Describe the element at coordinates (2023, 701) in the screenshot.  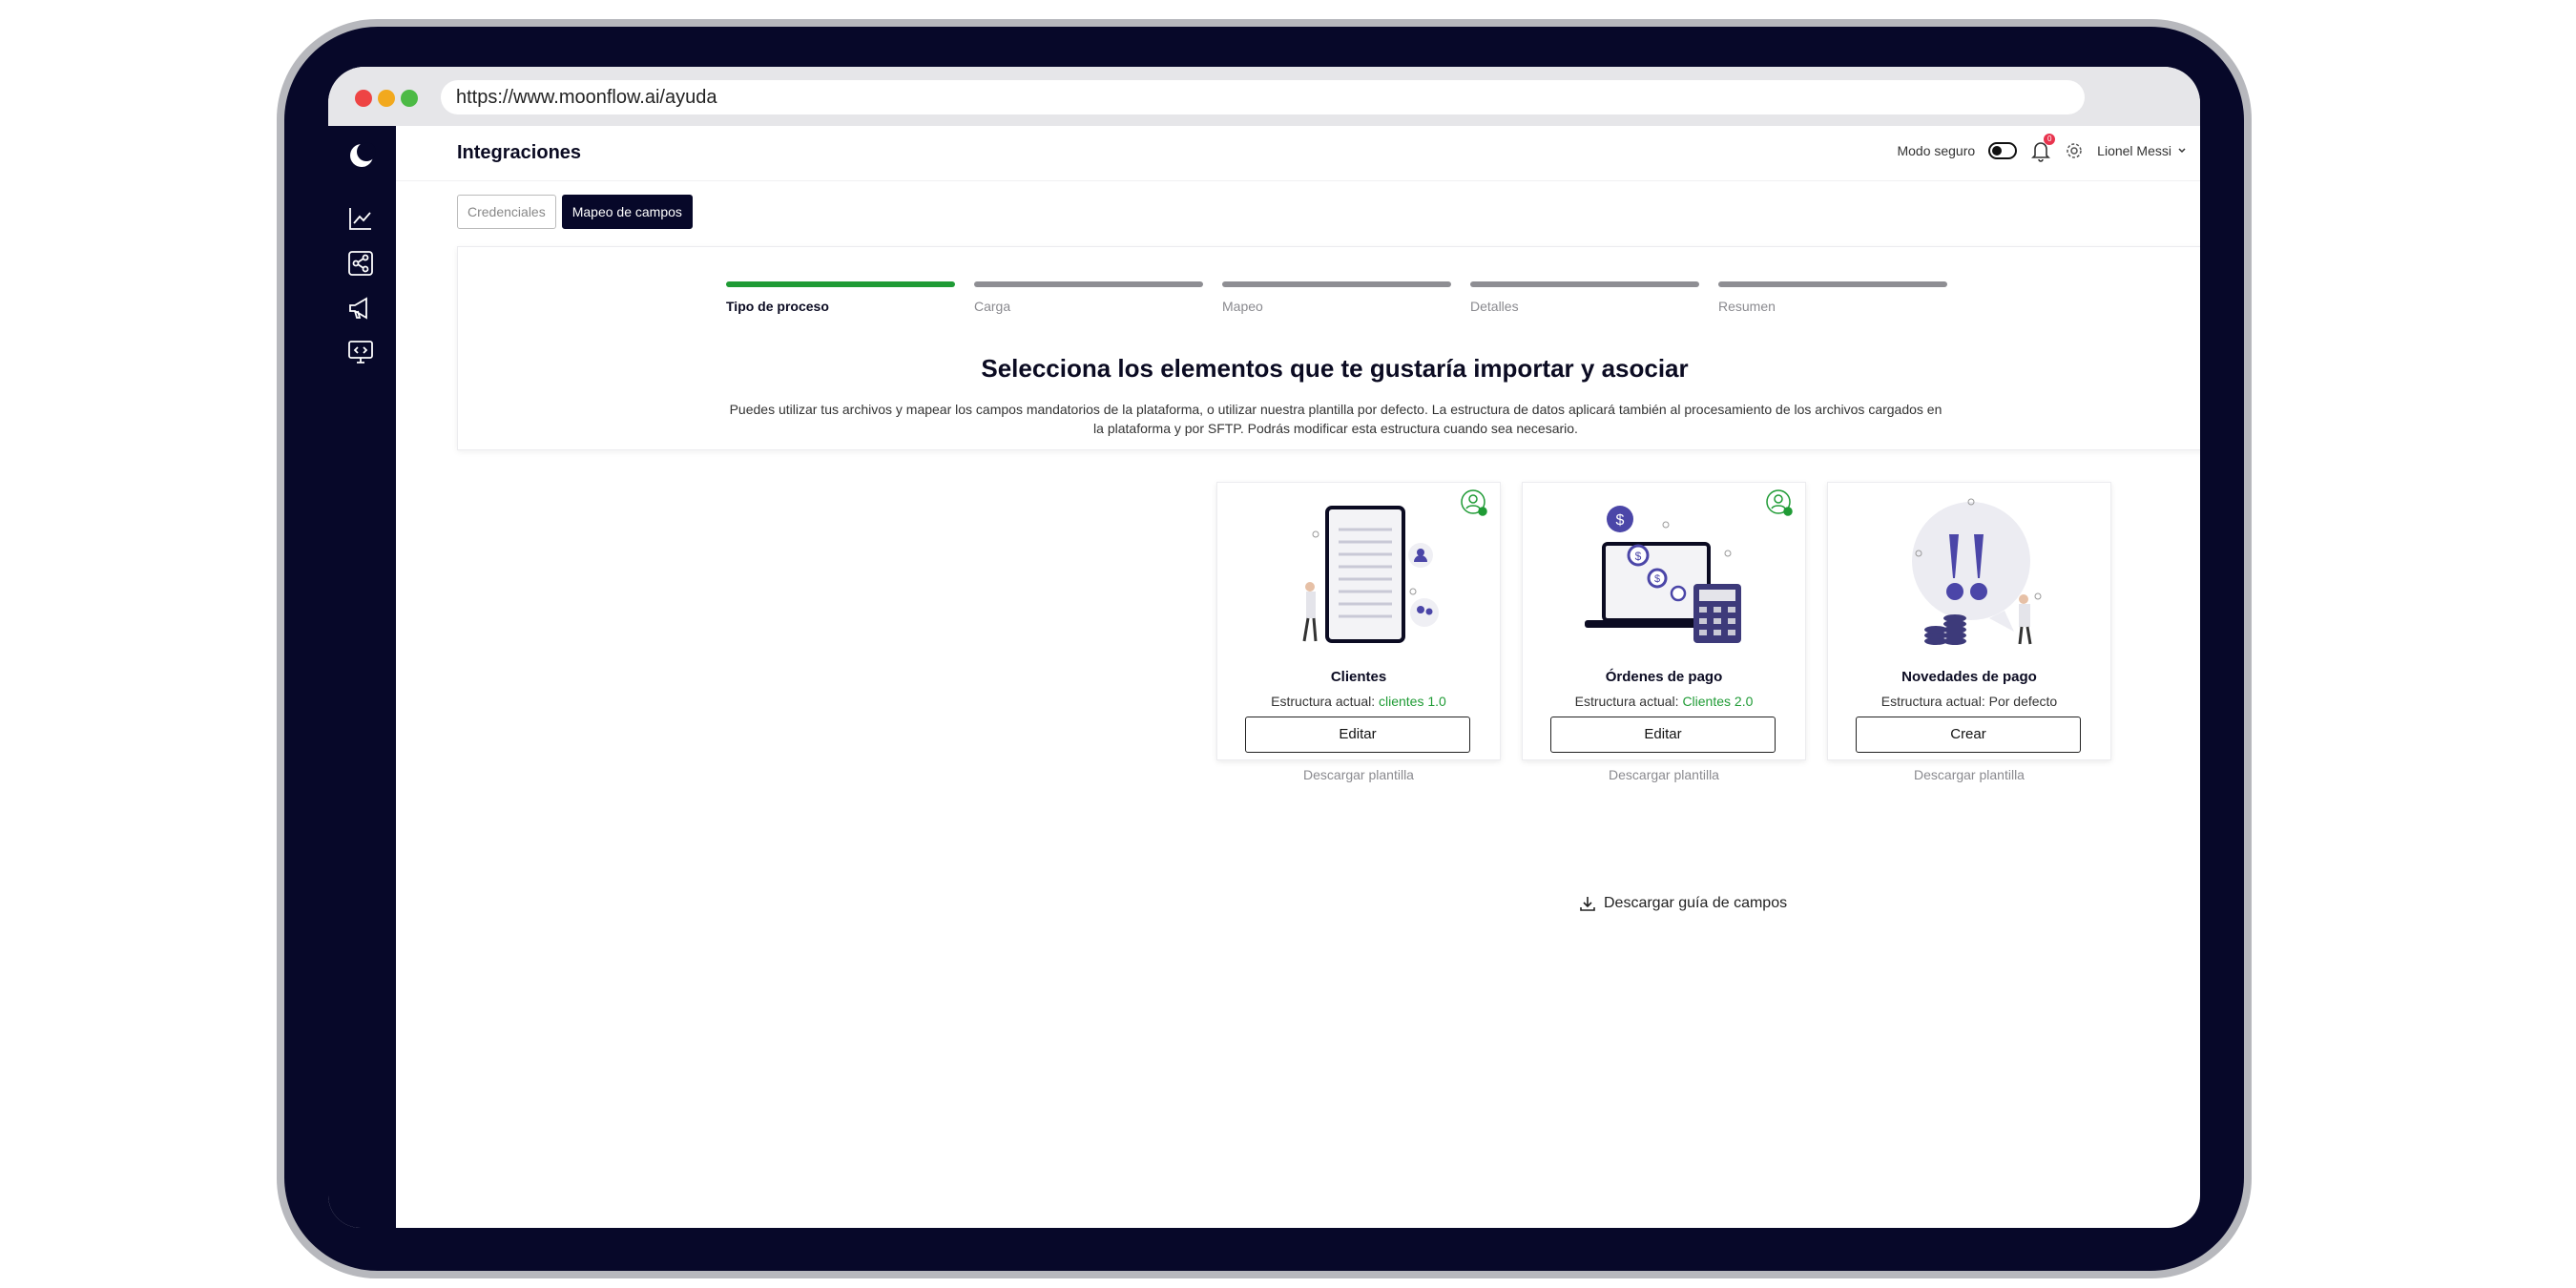
I see `structure-value: Por defecto` at that location.